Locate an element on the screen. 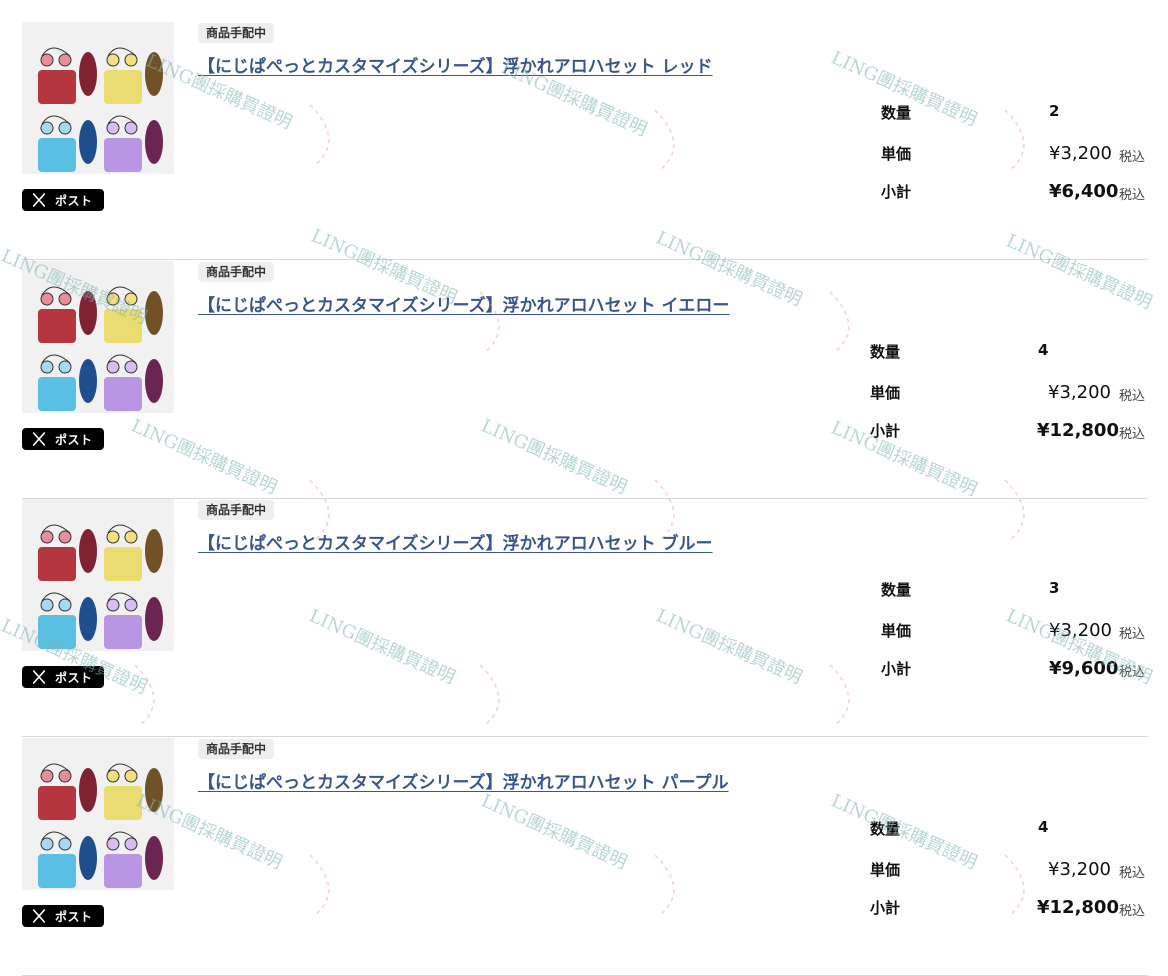 This screenshot has height=976, width=1168. subtotal-value: ¥6,400 is located at coordinates (1084, 191).